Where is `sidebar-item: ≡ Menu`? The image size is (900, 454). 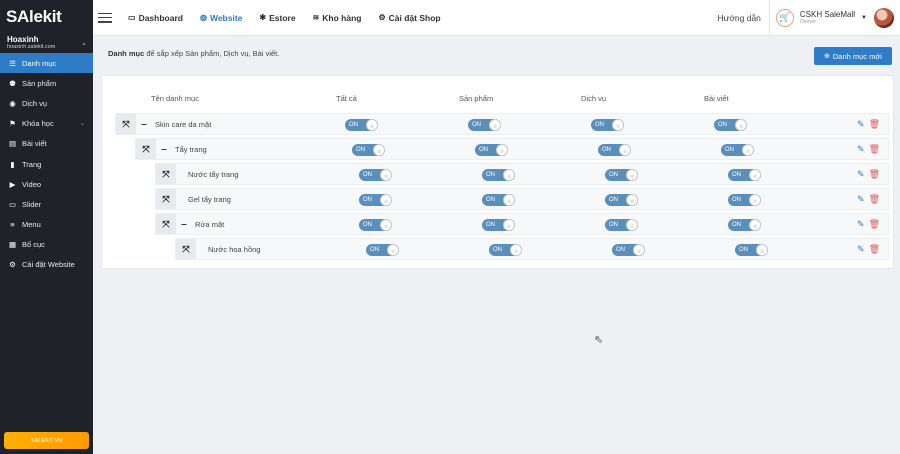 sidebar-item: ≡ Menu is located at coordinates (46, 225).